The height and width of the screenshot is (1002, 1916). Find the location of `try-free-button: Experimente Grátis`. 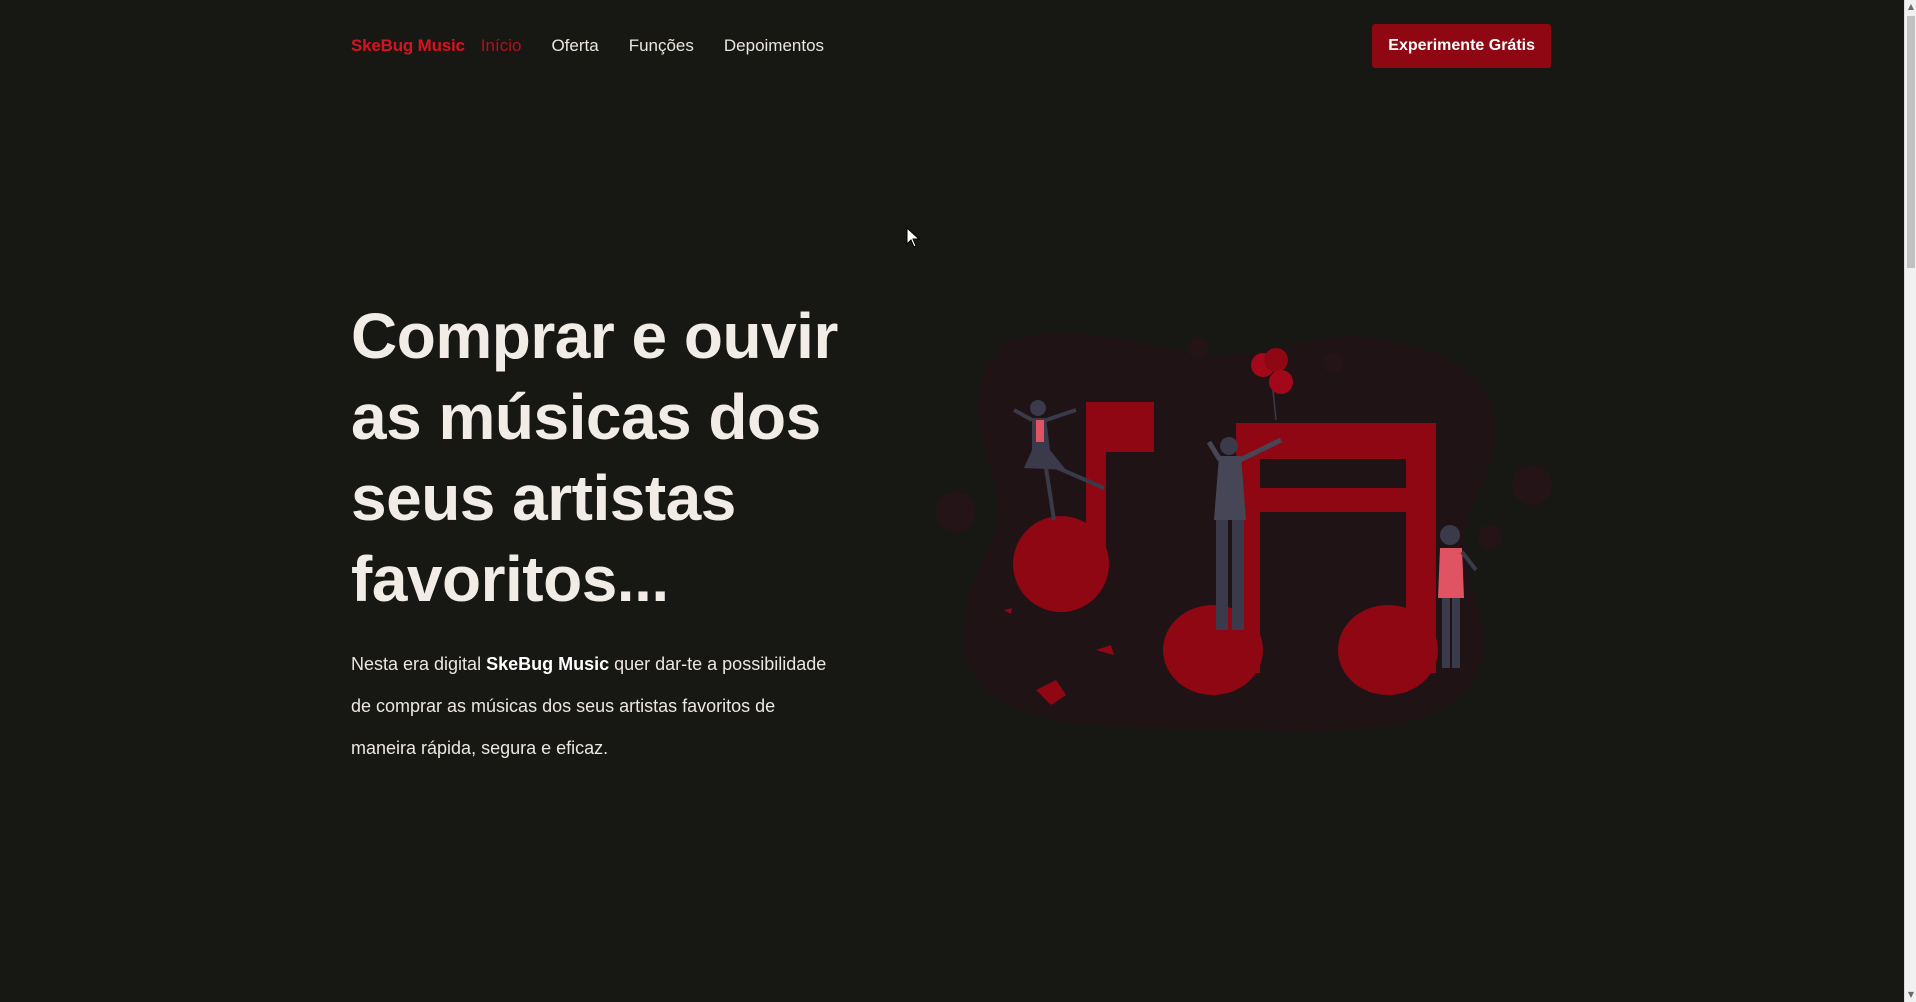

try-free-button: Experimente Grátis is located at coordinates (1461, 46).